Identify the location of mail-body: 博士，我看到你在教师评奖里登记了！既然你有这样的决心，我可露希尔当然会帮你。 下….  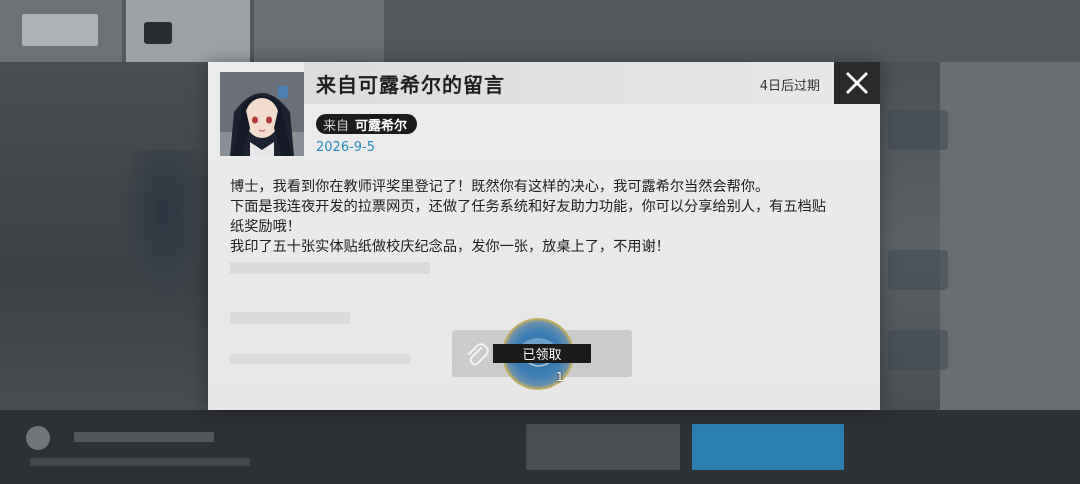
(535, 217).